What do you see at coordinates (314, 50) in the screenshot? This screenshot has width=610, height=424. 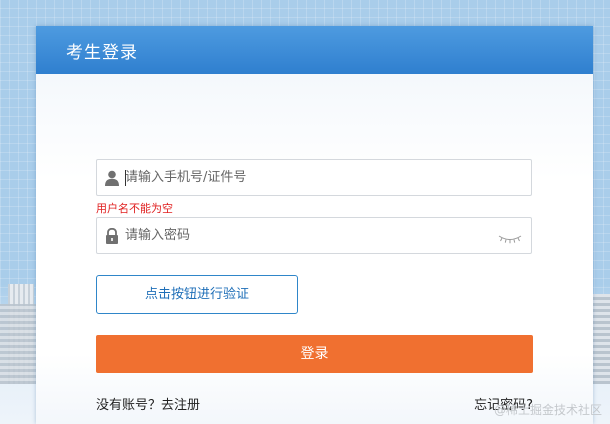 I see `panel-header: 考生登录` at bounding box center [314, 50].